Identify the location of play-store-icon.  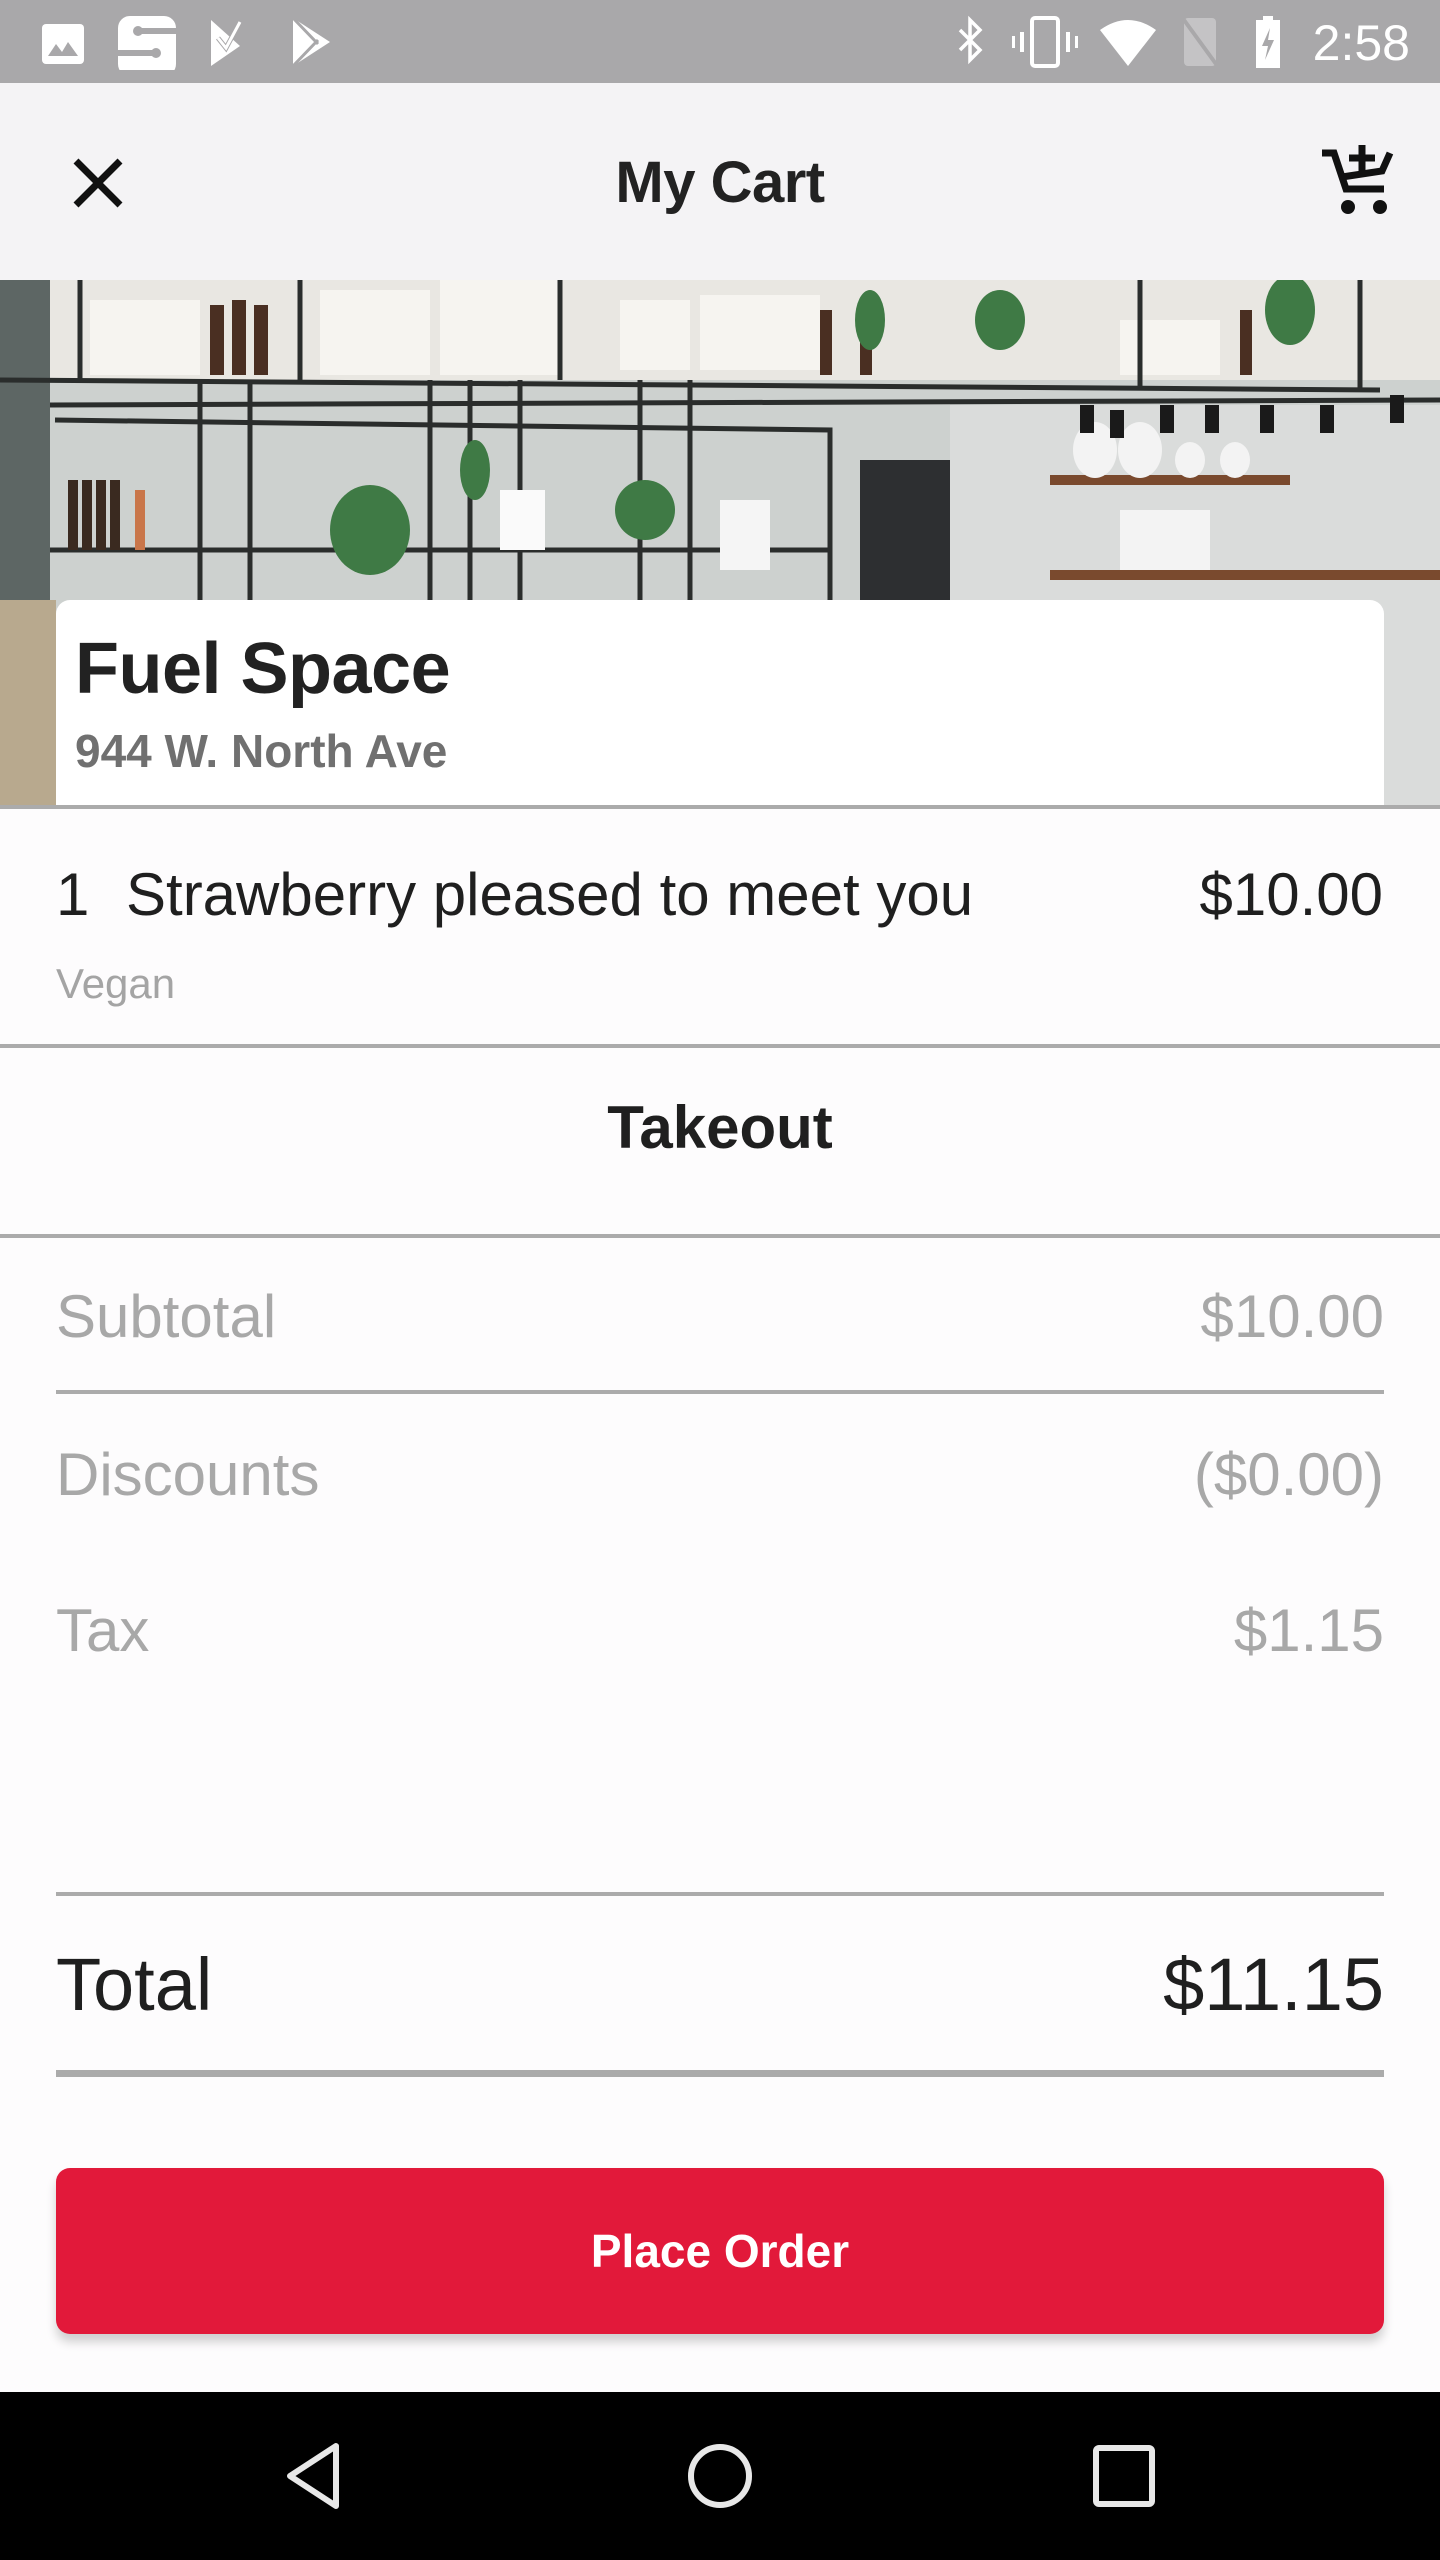
(310, 42).